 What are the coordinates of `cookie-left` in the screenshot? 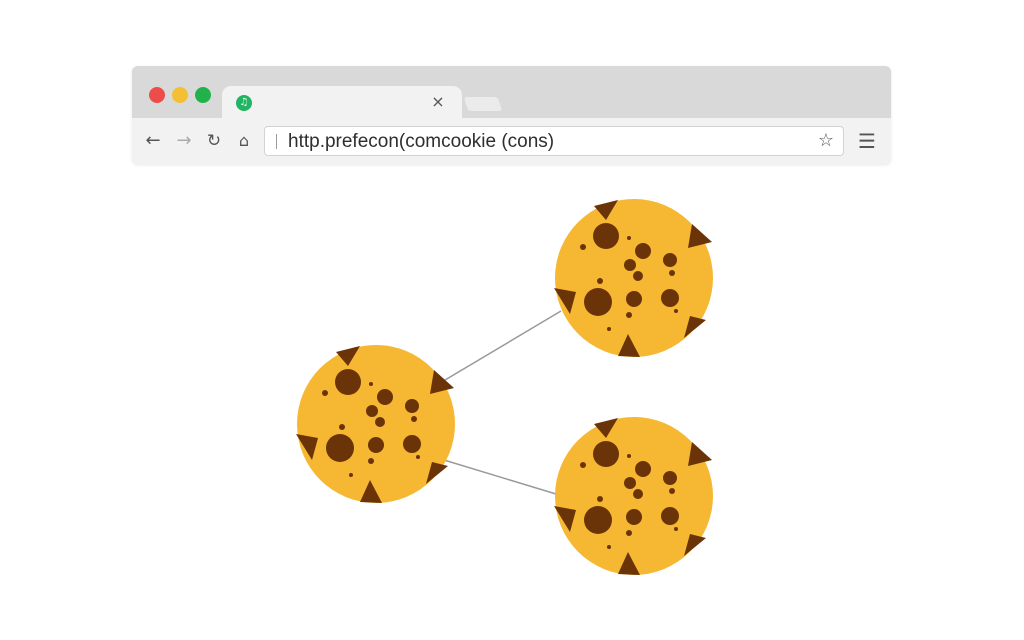 It's located at (375, 424).